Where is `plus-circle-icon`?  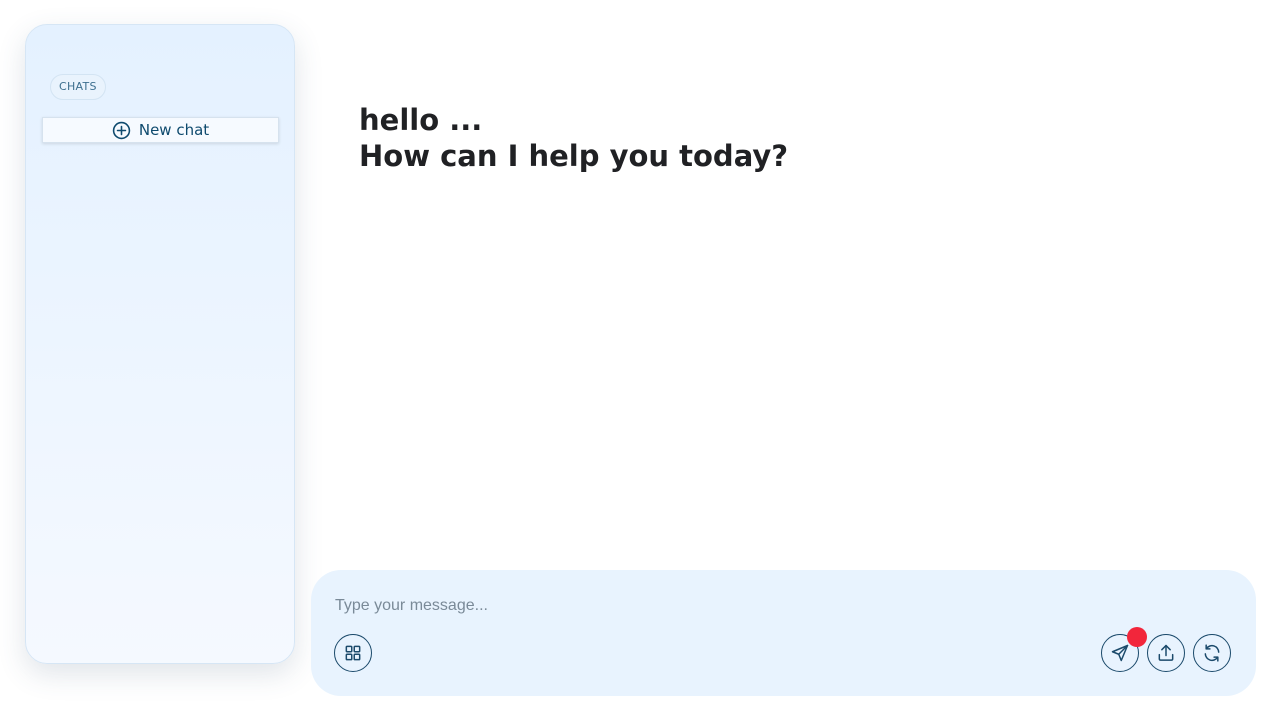 plus-circle-icon is located at coordinates (121, 130).